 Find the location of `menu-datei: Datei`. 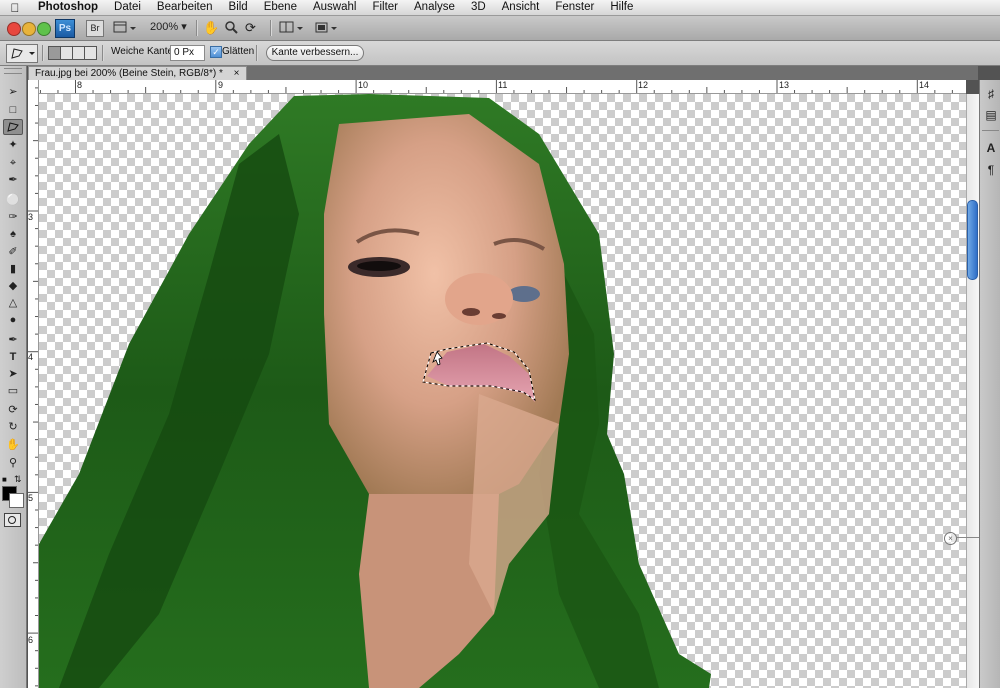

menu-datei: Datei is located at coordinates (127, 7).